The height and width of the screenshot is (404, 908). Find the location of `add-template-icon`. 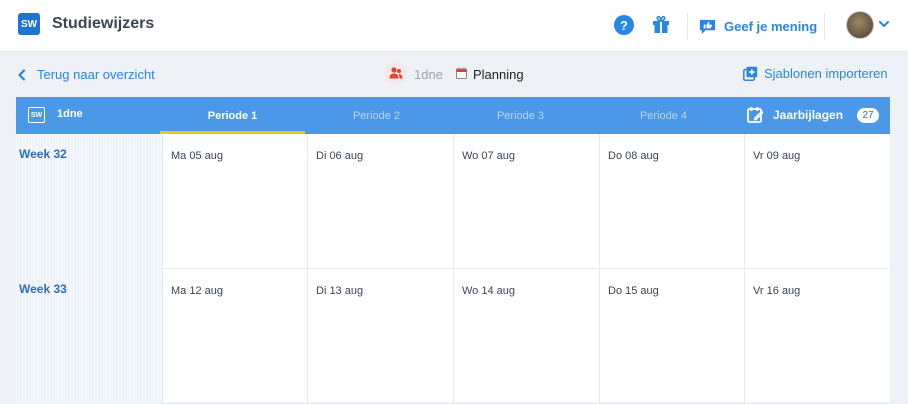

add-template-icon is located at coordinates (750, 73).